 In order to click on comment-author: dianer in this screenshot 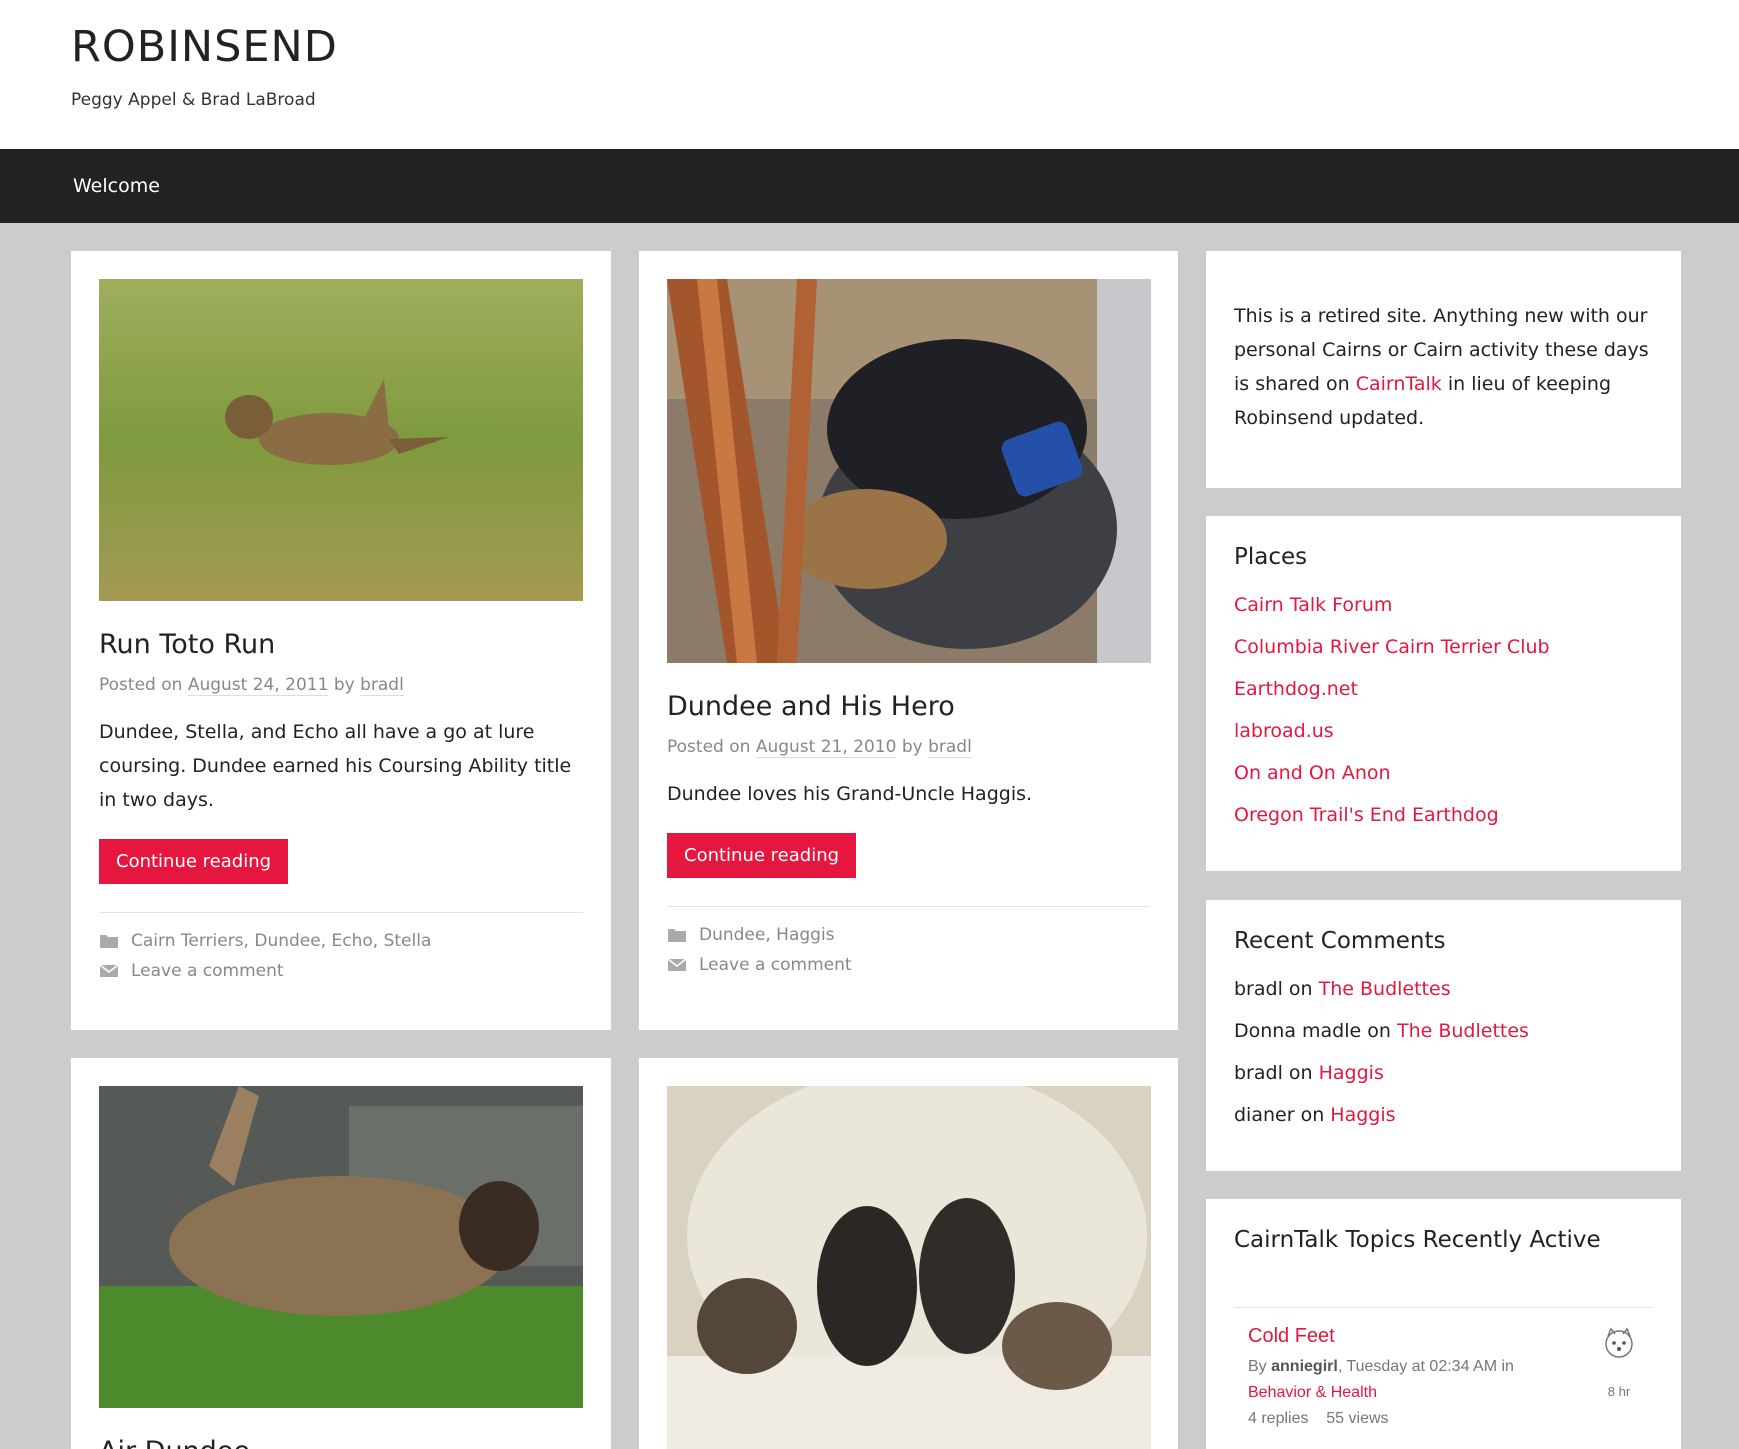, I will do `click(1264, 1114)`.